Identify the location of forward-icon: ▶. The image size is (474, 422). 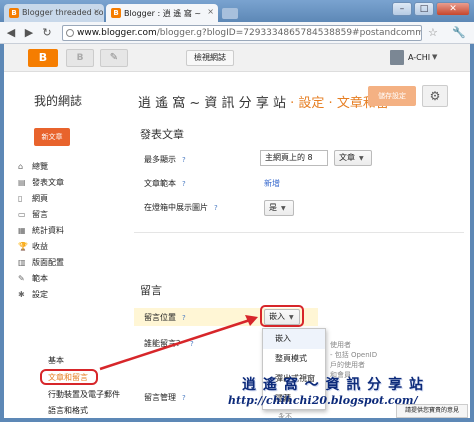
(29, 33).